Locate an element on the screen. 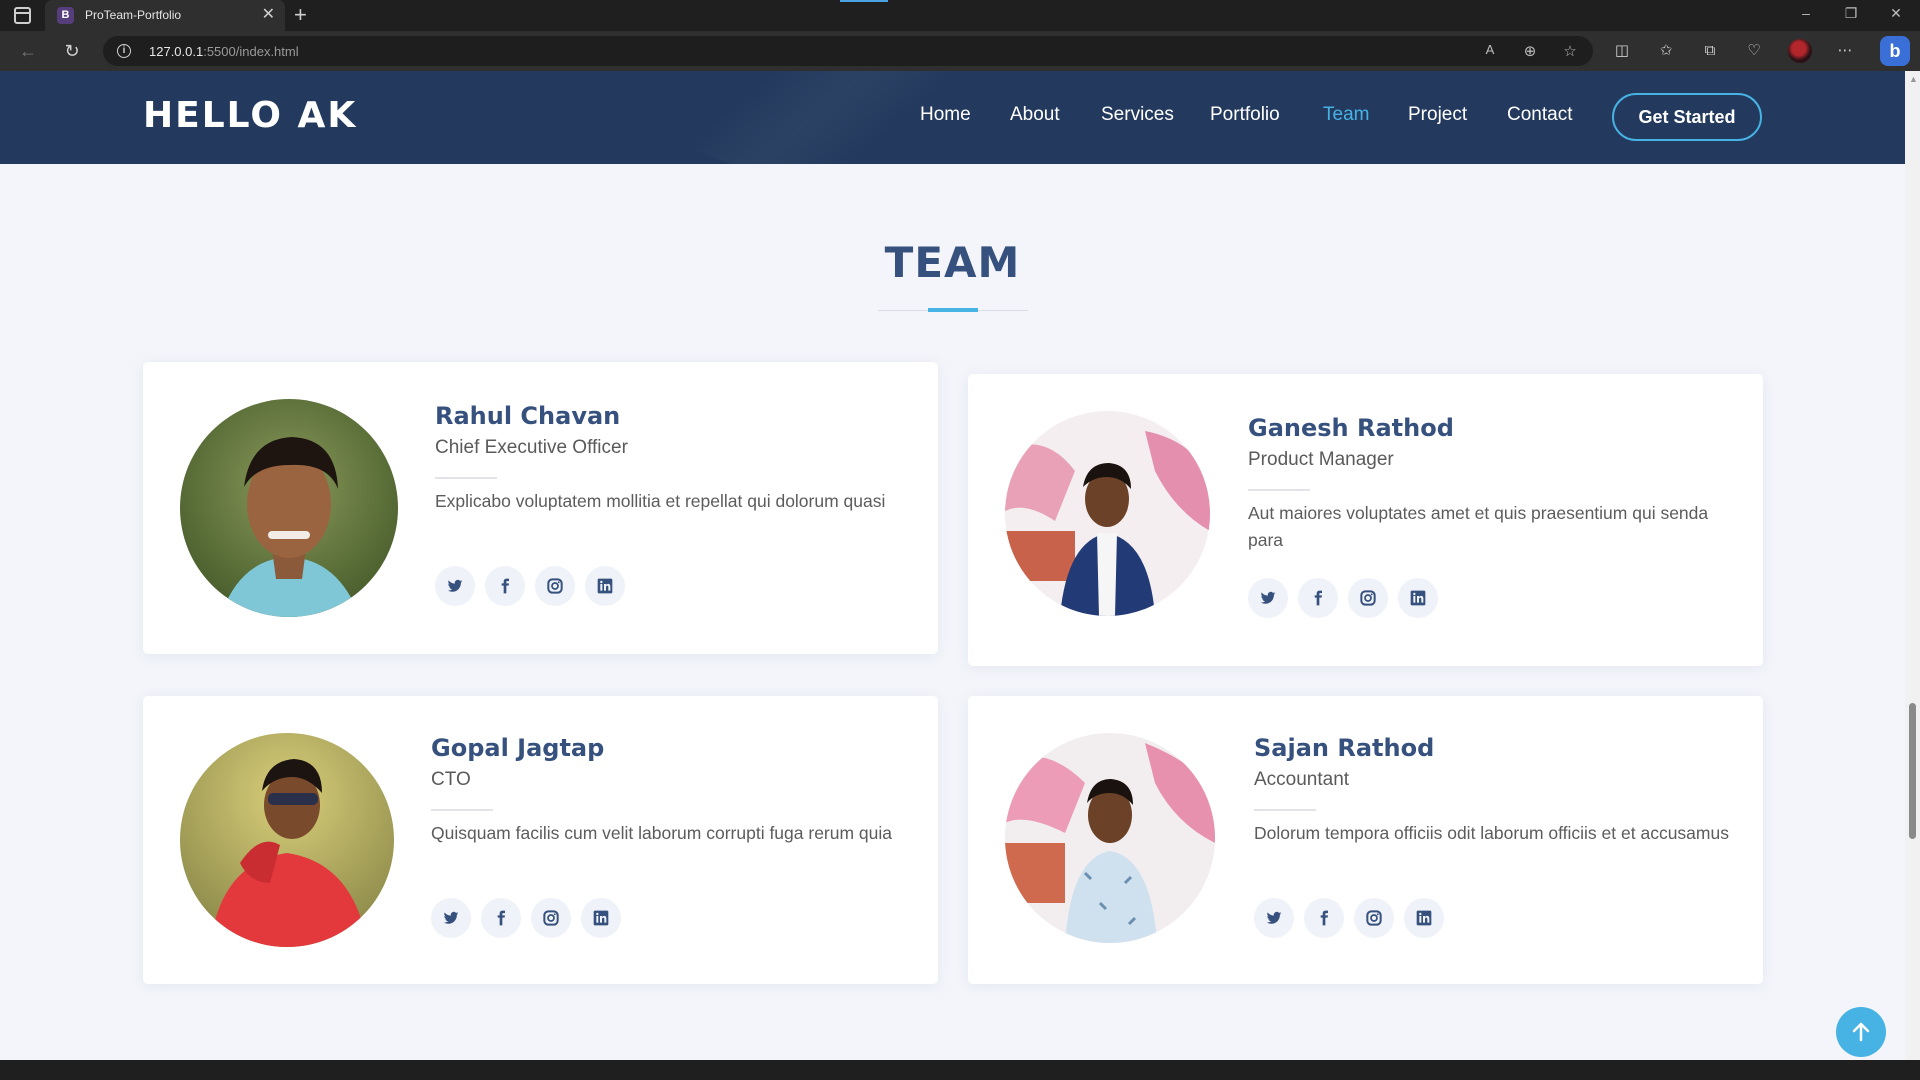 This screenshot has width=1920, height=1080. address-bar: i 127.0.0.1:5500/index.html A ⊕ ☆ is located at coordinates (848, 51).